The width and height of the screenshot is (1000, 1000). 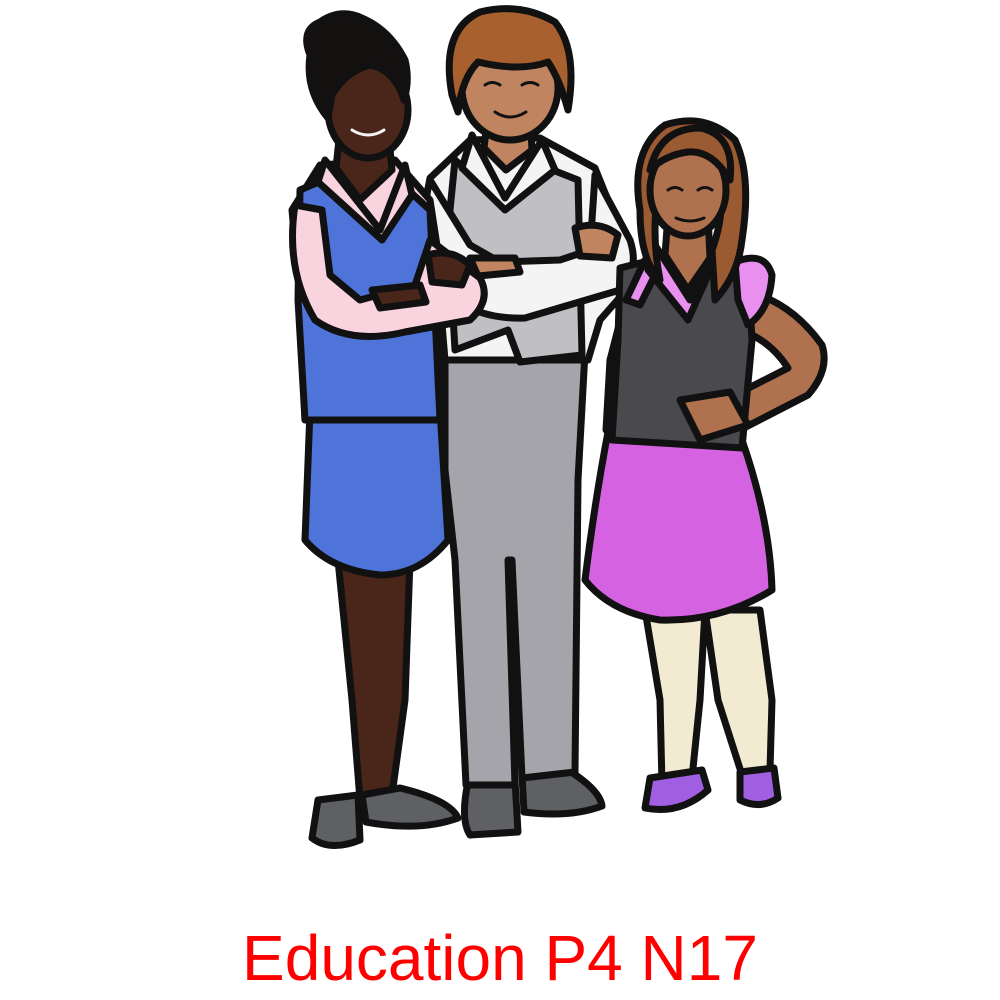 What do you see at coordinates (678, 526) in the screenshot?
I see `girl-purple-skirt-shape` at bounding box center [678, 526].